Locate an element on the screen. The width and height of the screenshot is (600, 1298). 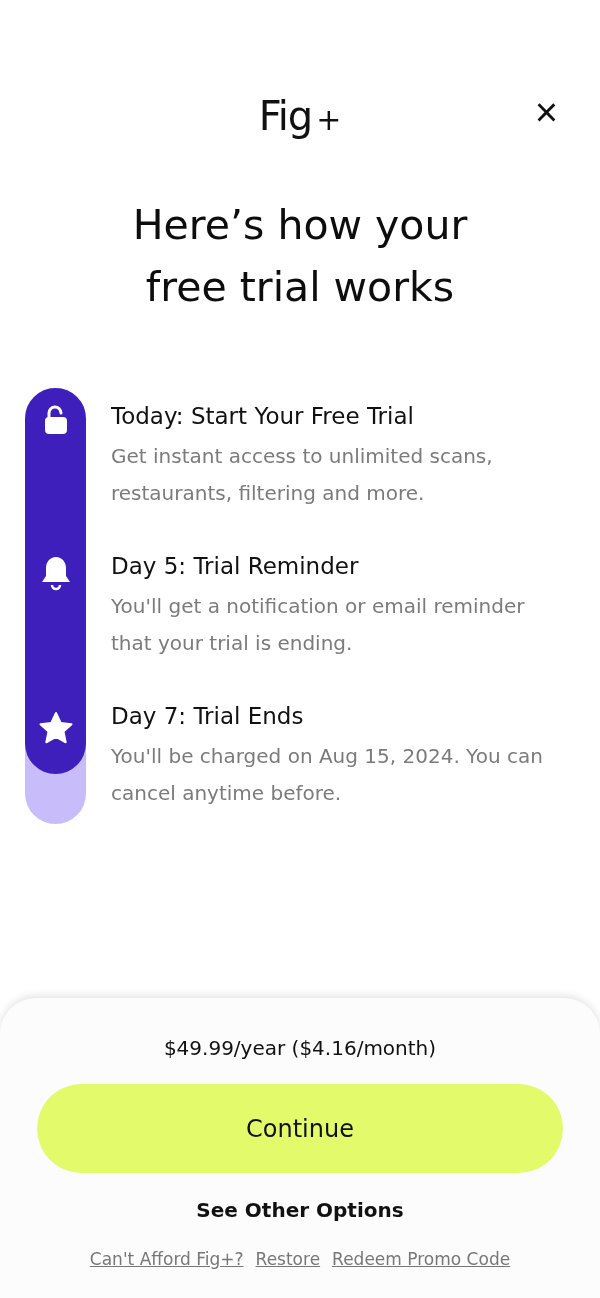
star-icon is located at coordinates (55, 728).